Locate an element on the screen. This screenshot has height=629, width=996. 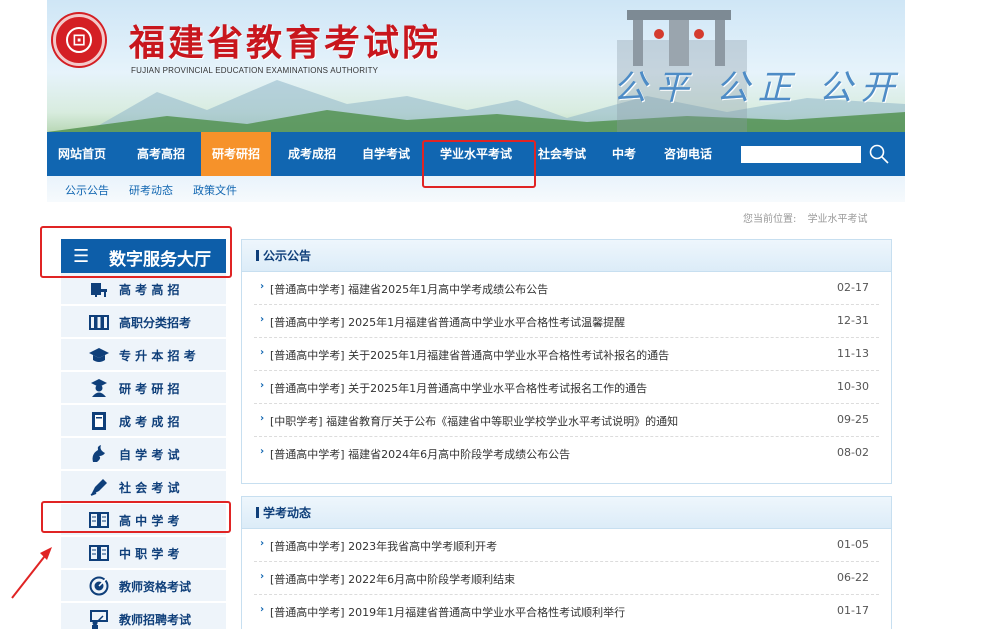
sidebar-item-label: 社 会 考 试 is located at coordinates (149, 488).